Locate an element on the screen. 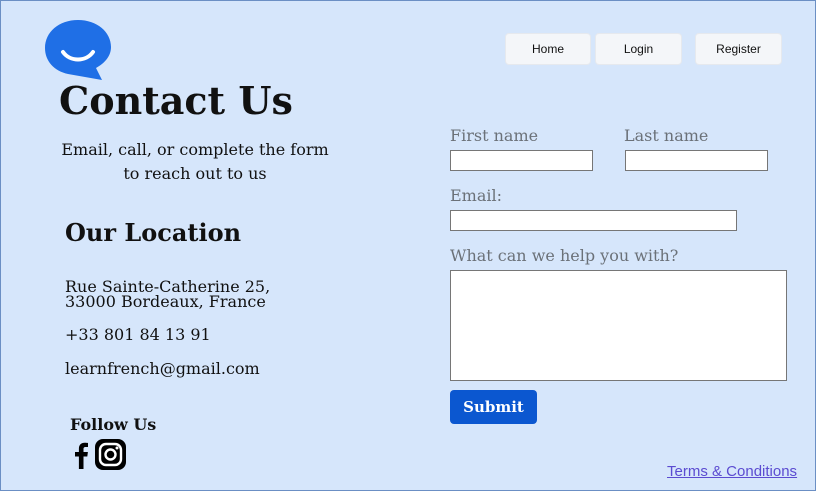  first-name-label: First name is located at coordinates (494, 135).